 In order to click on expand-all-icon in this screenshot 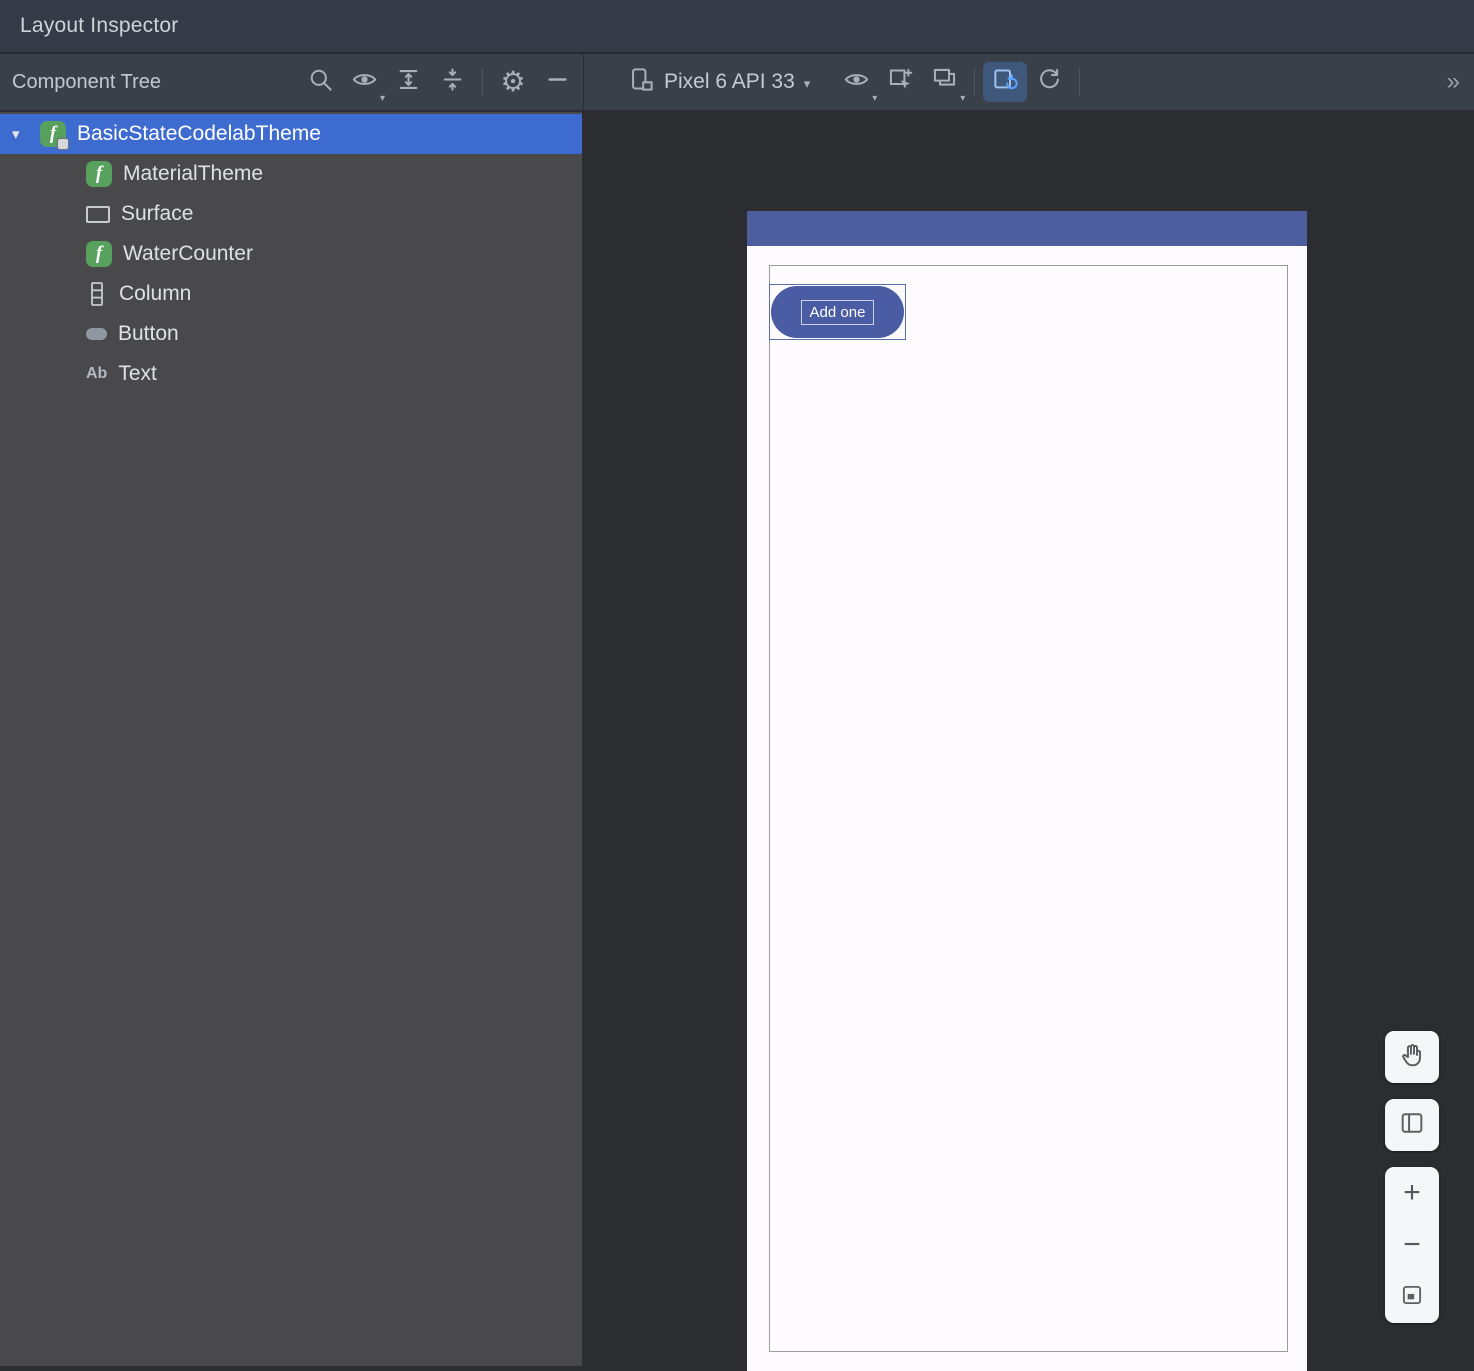, I will do `click(408, 82)`.